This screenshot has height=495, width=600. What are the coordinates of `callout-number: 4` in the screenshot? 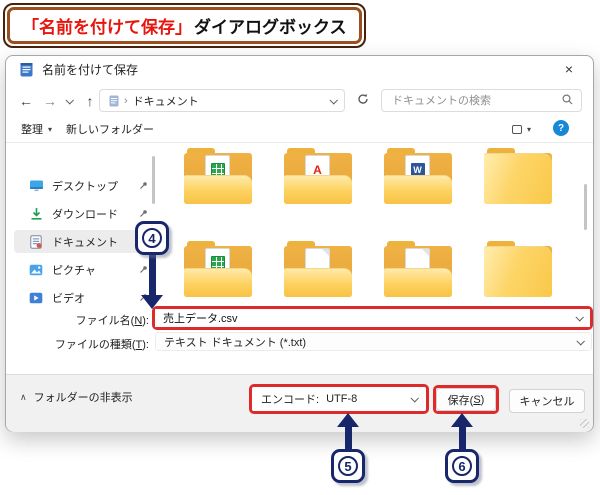 It's located at (152, 238).